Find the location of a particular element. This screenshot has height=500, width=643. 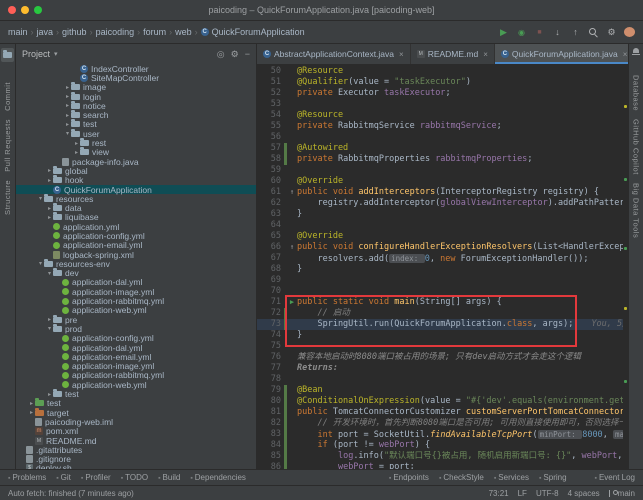

tree-item: C QuickForumApplication is located at coordinates (136, 190).